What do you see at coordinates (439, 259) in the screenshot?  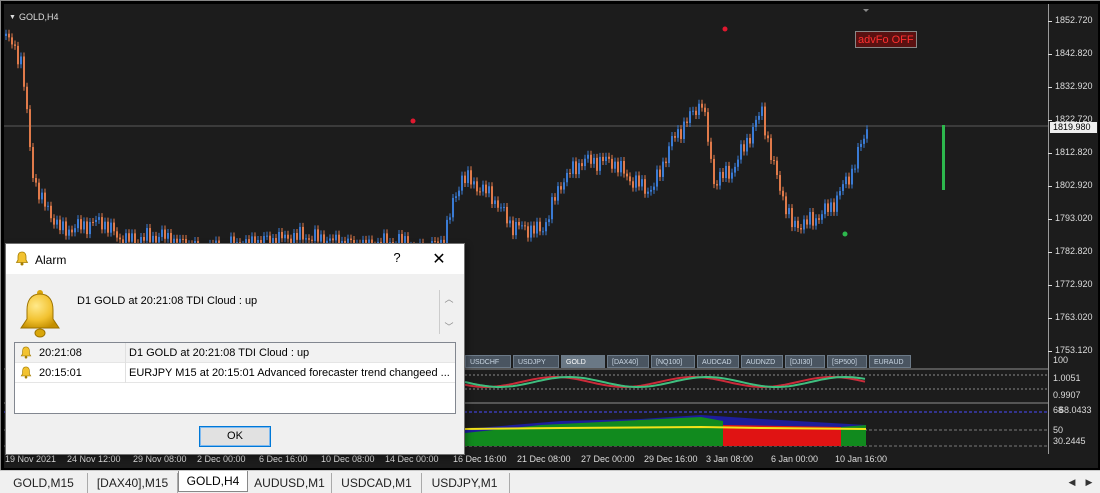 I see `close-button: ✕` at bounding box center [439, 259].